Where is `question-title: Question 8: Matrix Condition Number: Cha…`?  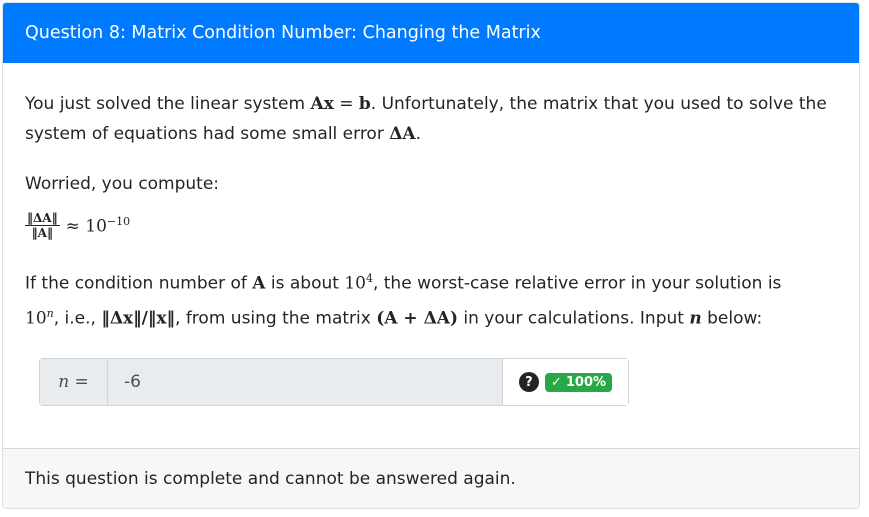 question-title: Question 8: Matrix Condition Number: Cha… is located at coordinates (283, 33).